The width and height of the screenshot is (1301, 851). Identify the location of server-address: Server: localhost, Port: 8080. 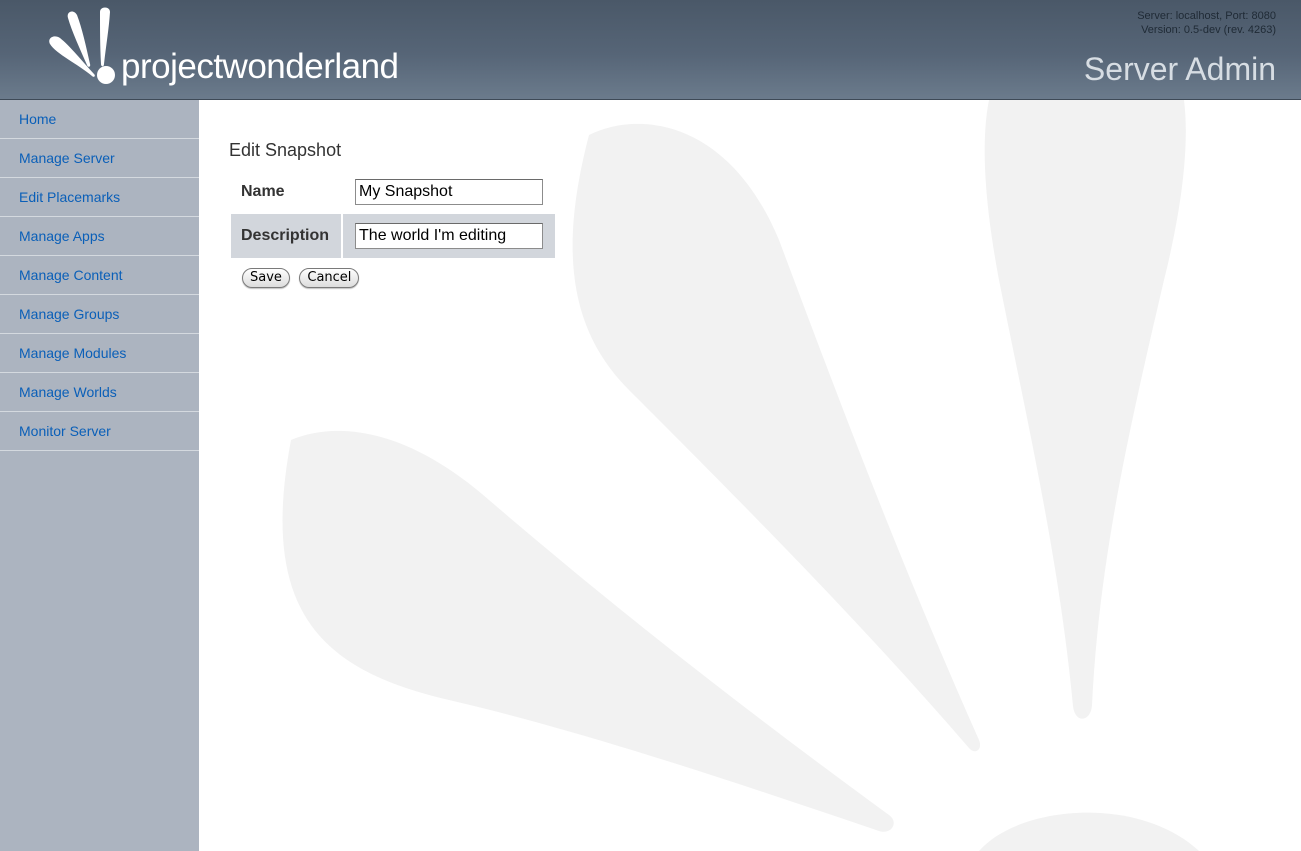
(1206, 16).